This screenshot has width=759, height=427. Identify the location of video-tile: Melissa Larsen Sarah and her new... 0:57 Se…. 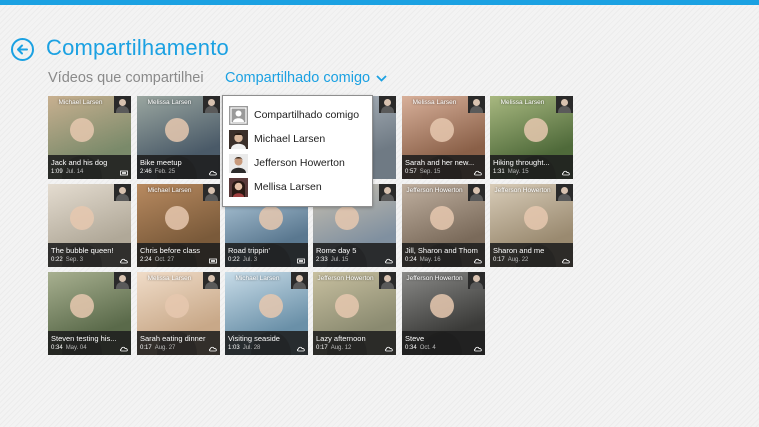
(443, 137).